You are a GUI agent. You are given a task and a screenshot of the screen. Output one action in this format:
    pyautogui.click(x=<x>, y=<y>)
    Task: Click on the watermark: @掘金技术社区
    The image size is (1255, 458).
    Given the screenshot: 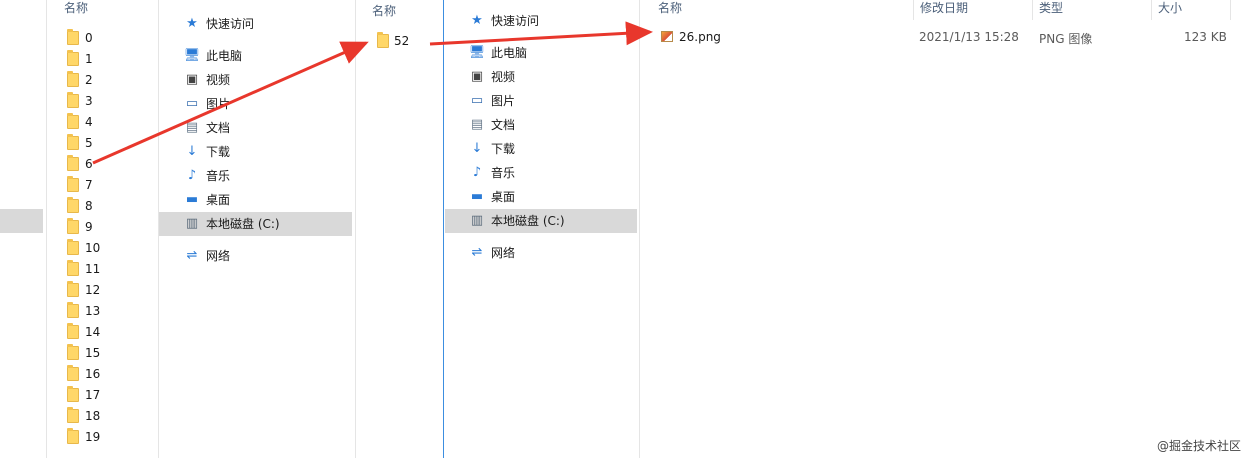 What is the action you would take?
    pyautogui.click(x=1199, y=446)
    